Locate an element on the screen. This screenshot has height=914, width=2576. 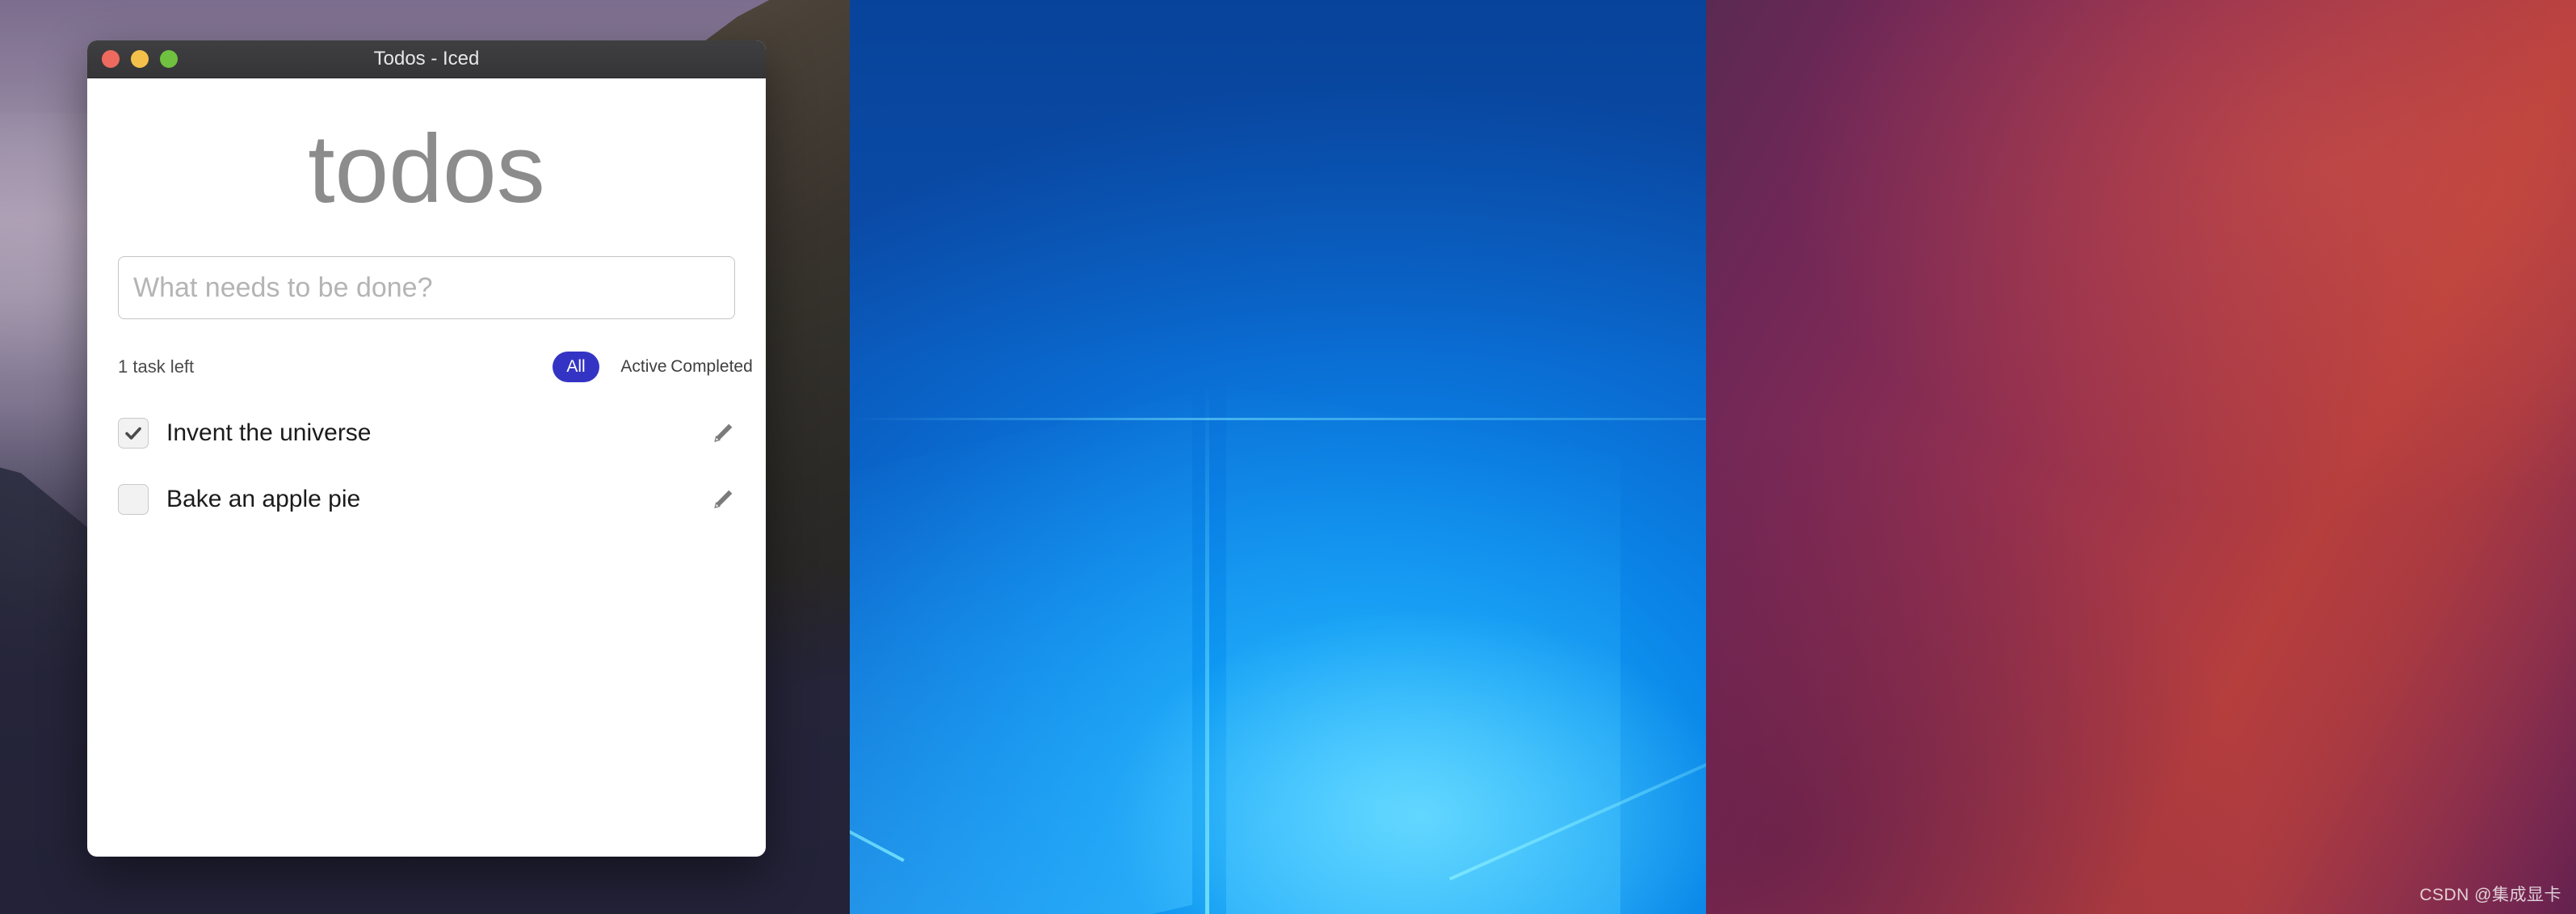
new-todo-input: What needs to be done? is located at coordinates (427, 287).